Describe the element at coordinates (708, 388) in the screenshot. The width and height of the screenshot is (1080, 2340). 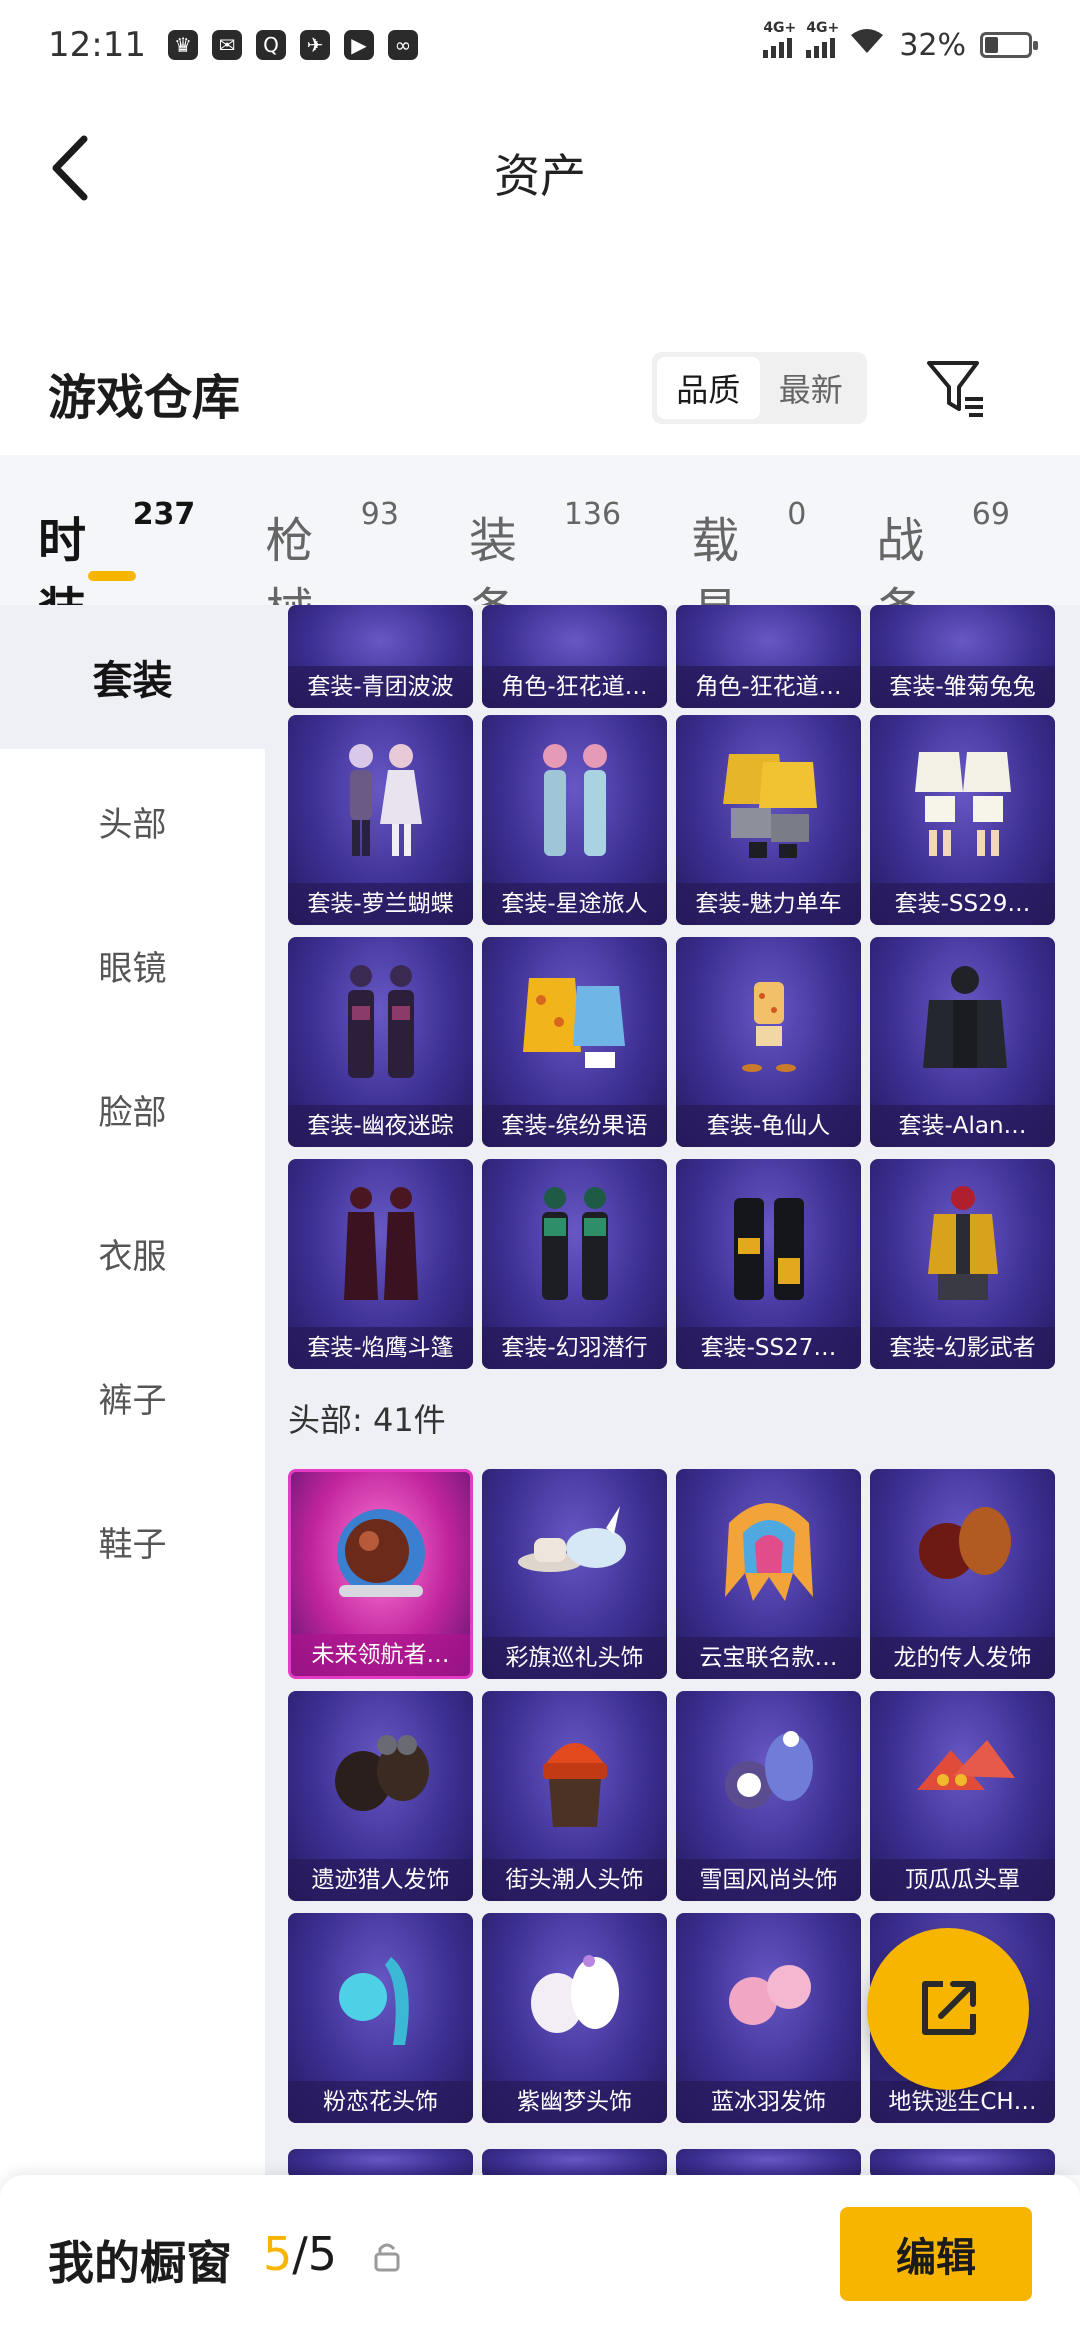
I see `sort-by-quality-button: 品质` at that location.